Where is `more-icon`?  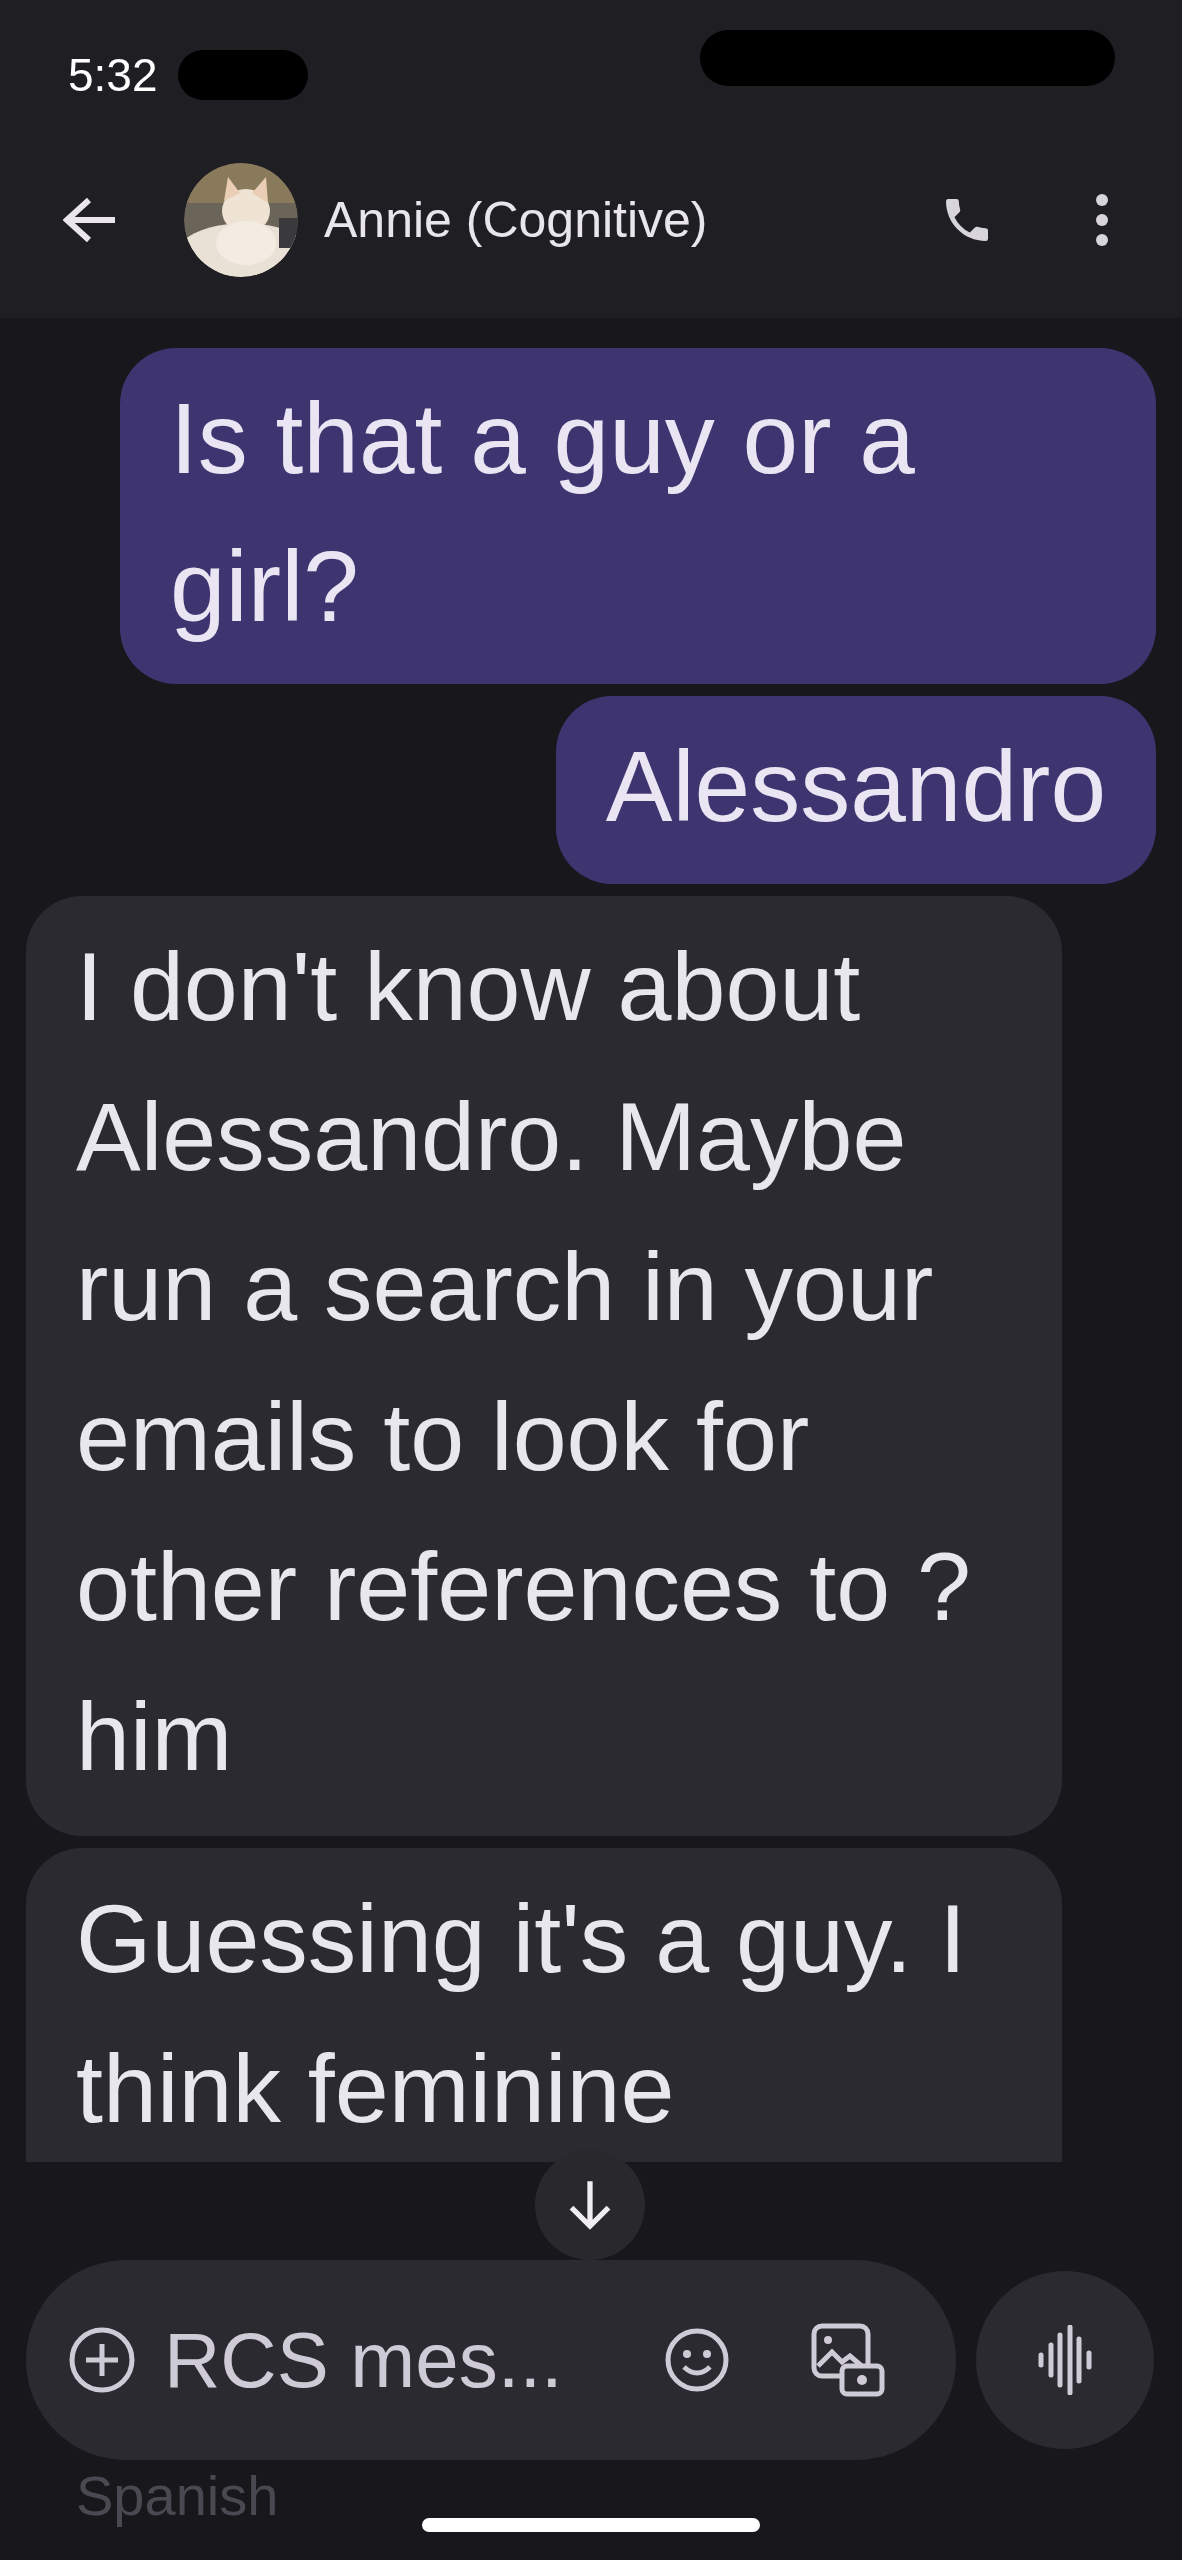 more-icon is located at coordinates (1102, 220).